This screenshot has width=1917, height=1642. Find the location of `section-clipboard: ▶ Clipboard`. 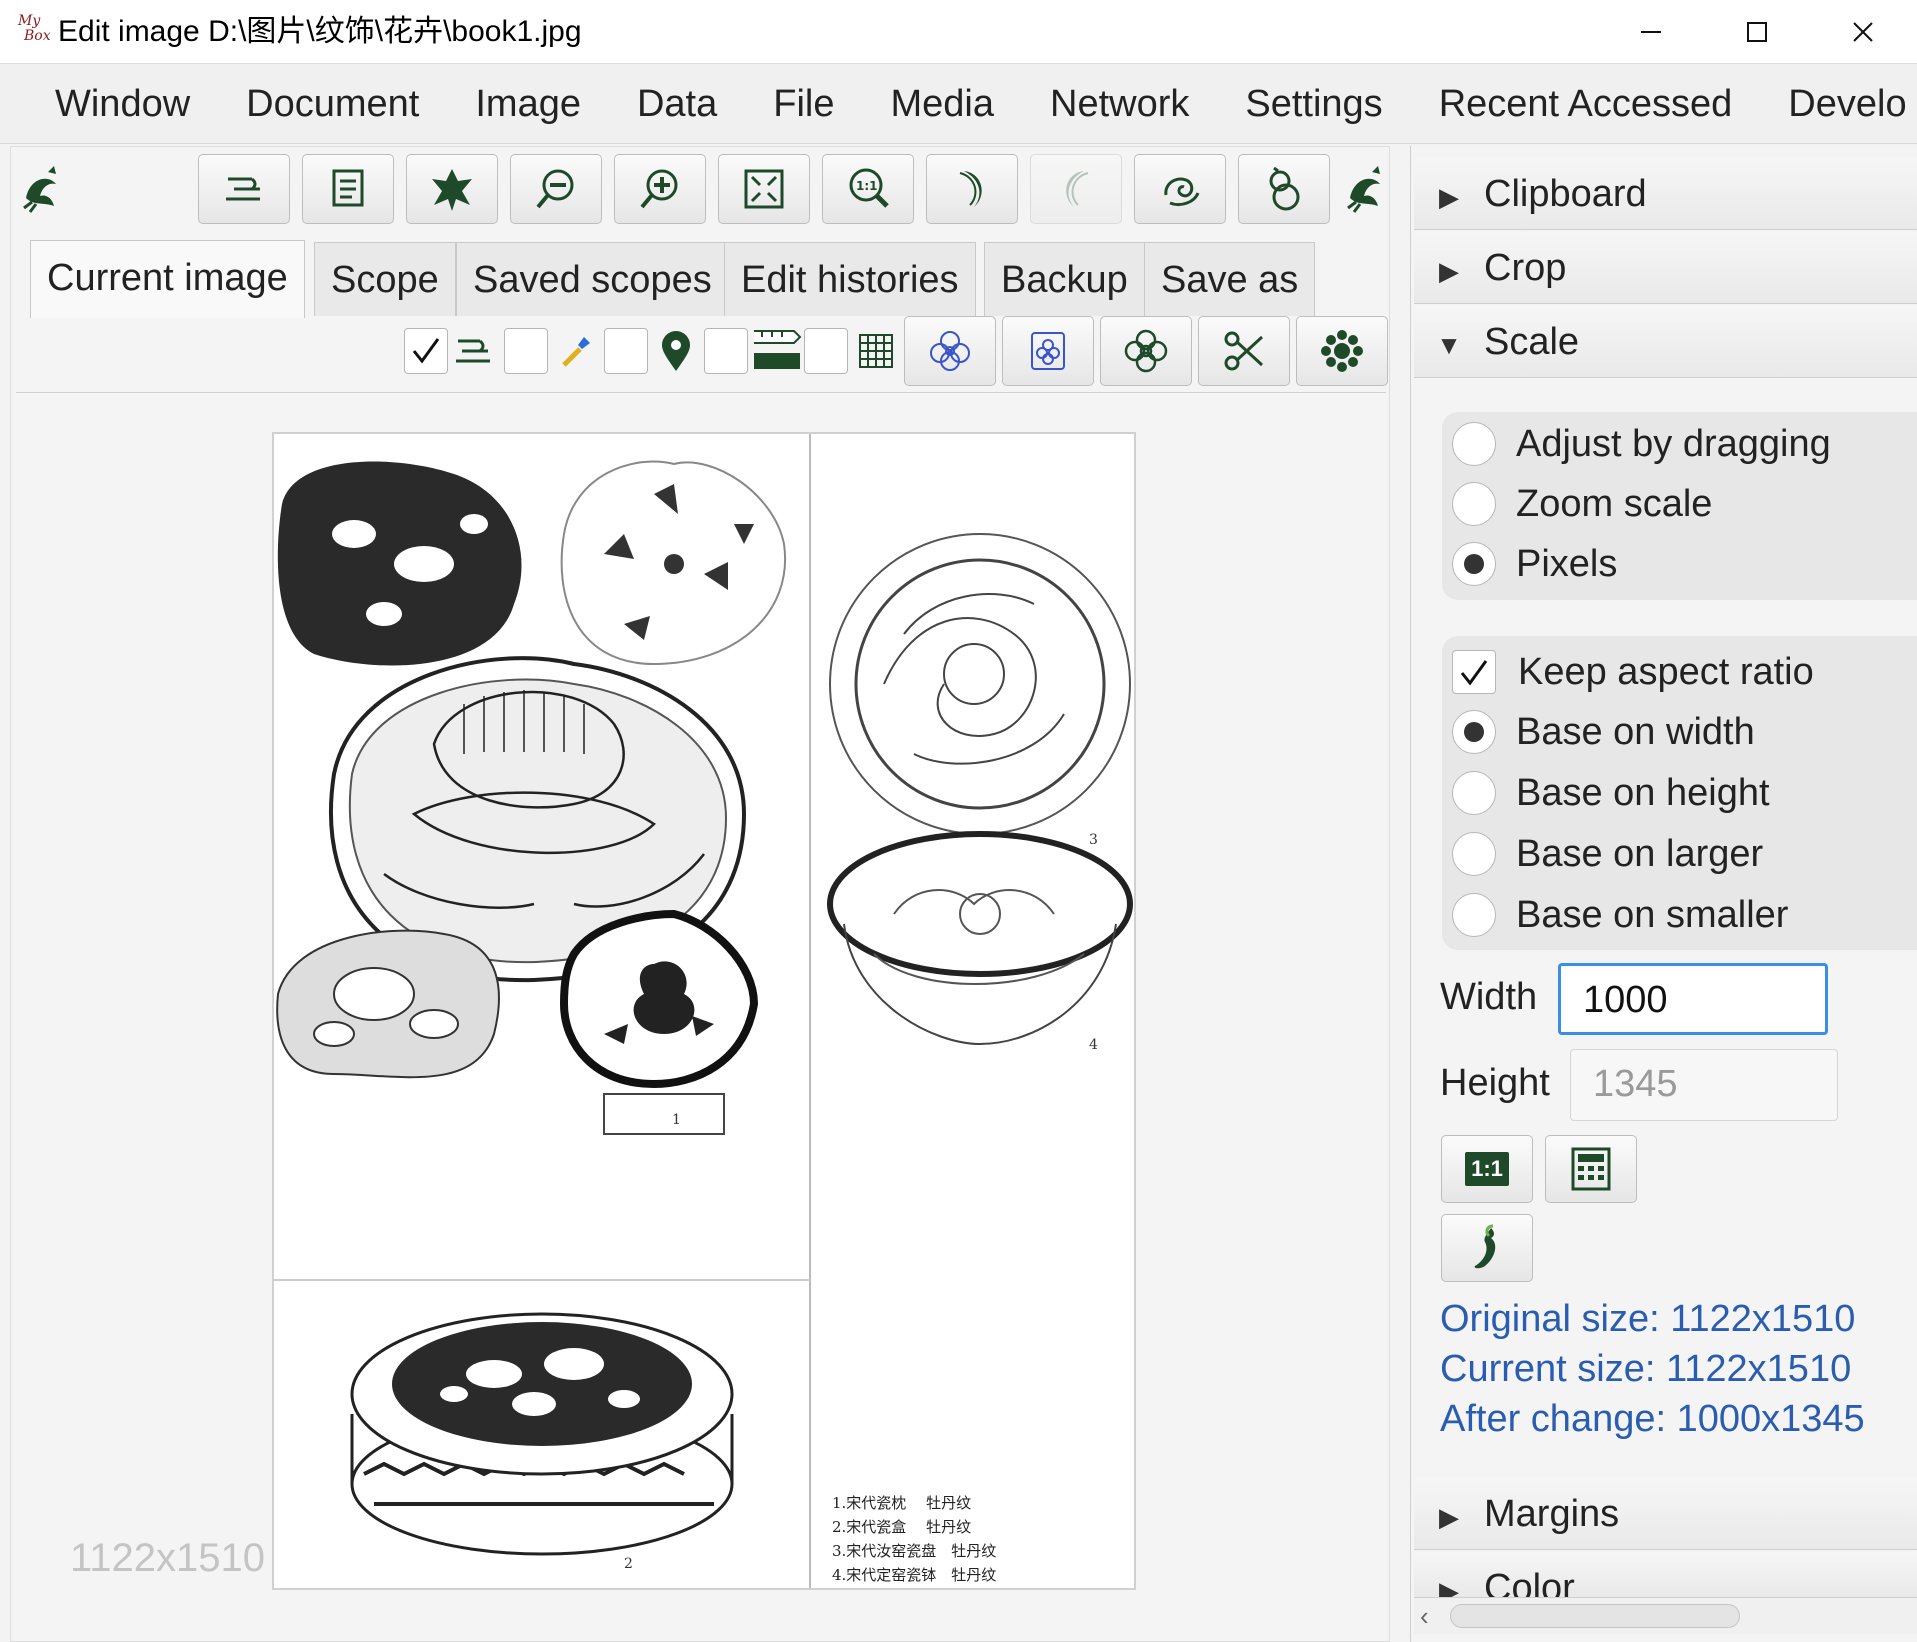

section-clipboard: ▶ Clipboard is located at coordinates (1665, 194).